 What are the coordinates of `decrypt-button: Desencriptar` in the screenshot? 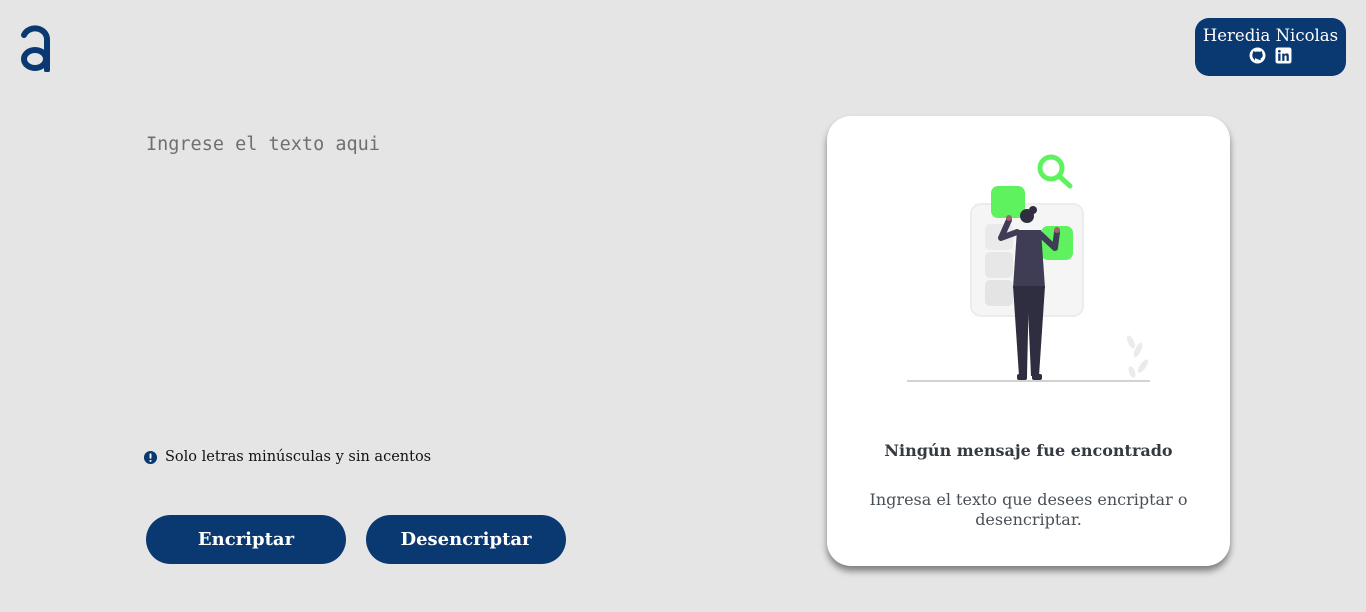 It's located at (466, 539).